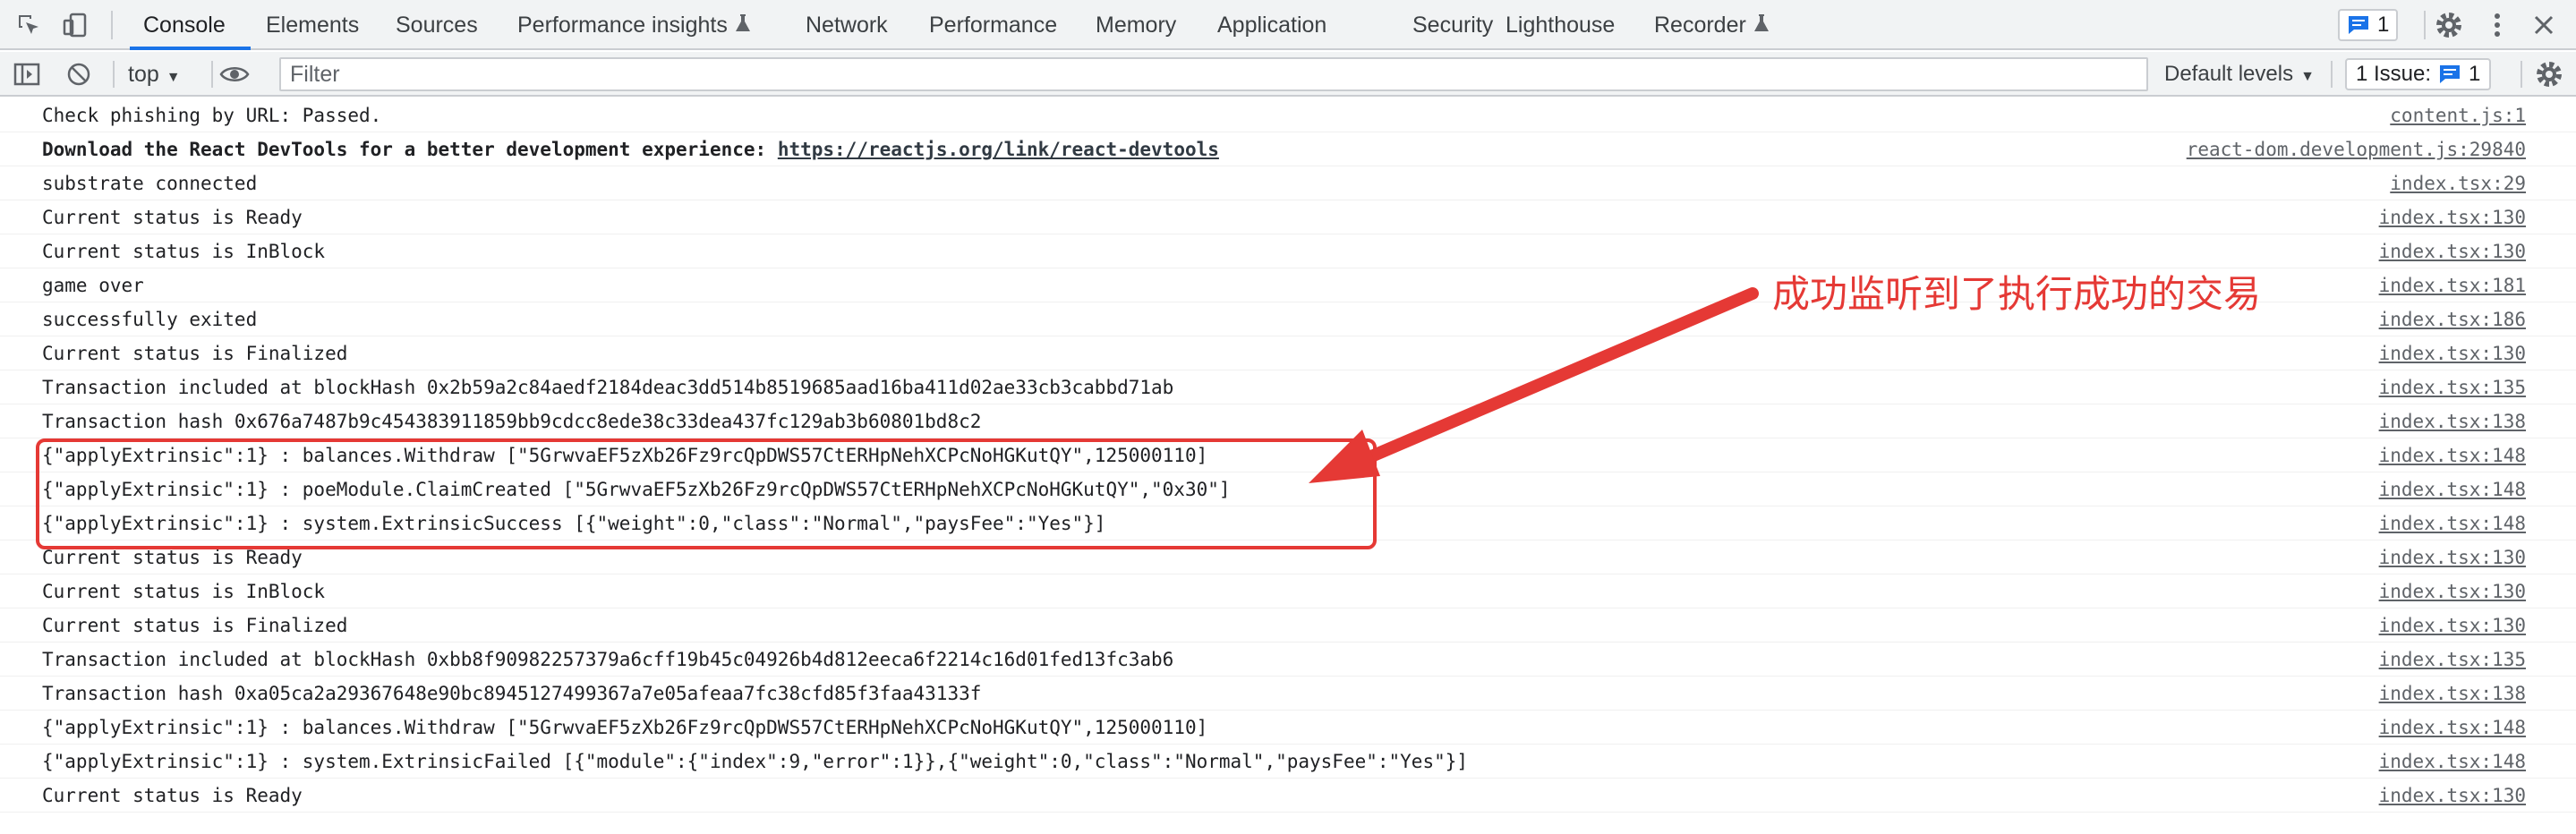 The height and width of the screenshot is (834, 2576). I want to click on tab-performance: Performance, so click(993, 25).